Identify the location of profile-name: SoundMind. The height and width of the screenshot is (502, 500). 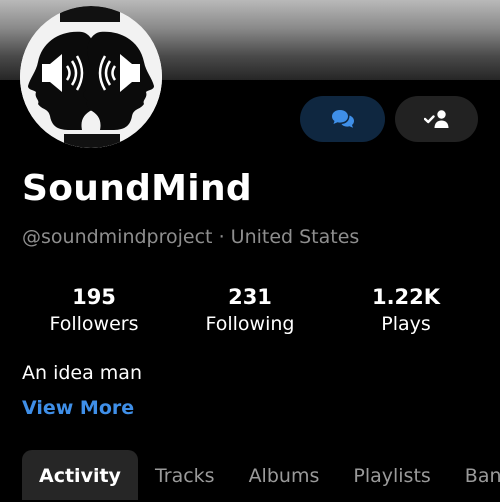
(137, 188).